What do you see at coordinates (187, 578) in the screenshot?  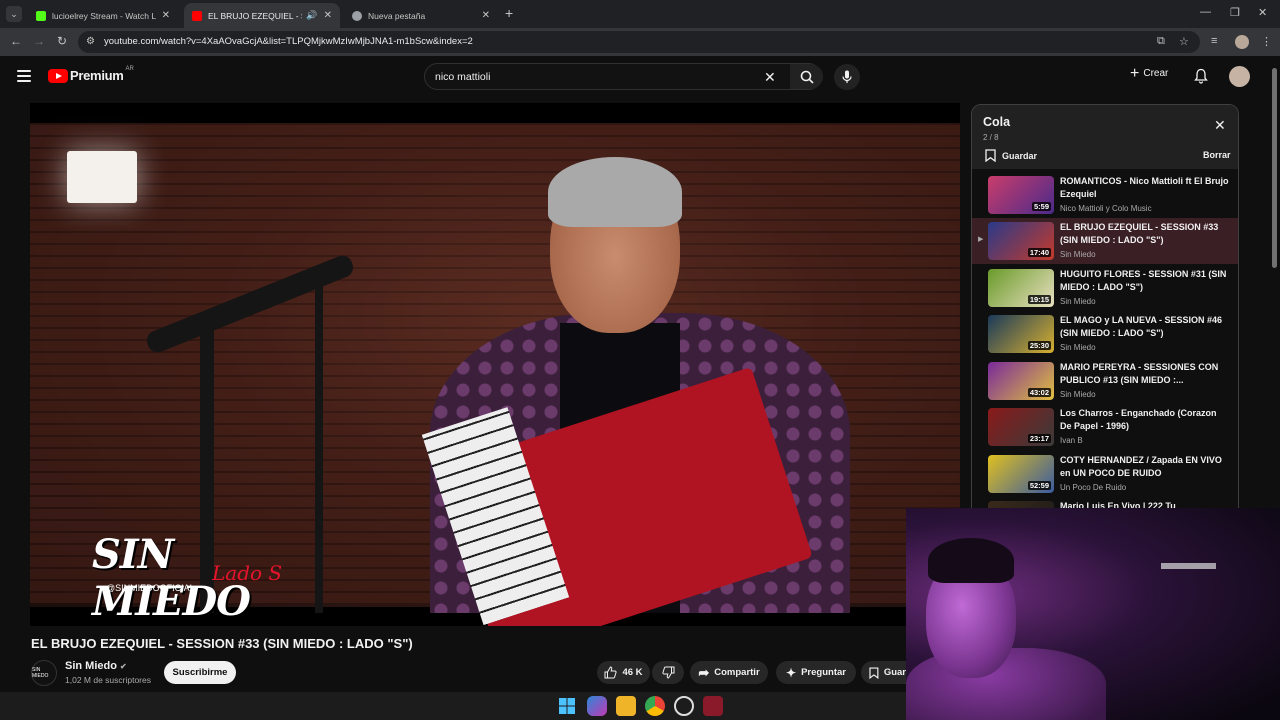 I see `sin-miedo-watermark: SIN MIEDO Lado S @SINMIEDOOFICIAL` at bounding box center [187, 578].